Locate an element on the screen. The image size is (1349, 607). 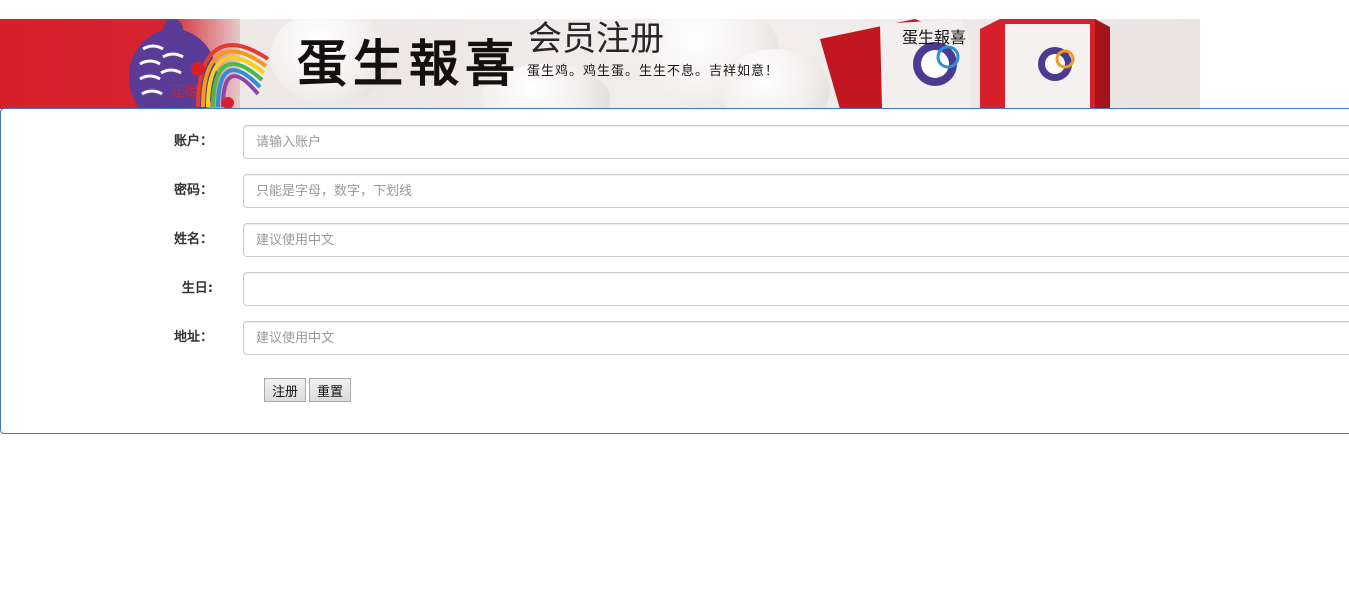
address-input is located at coordinates (796, 338).